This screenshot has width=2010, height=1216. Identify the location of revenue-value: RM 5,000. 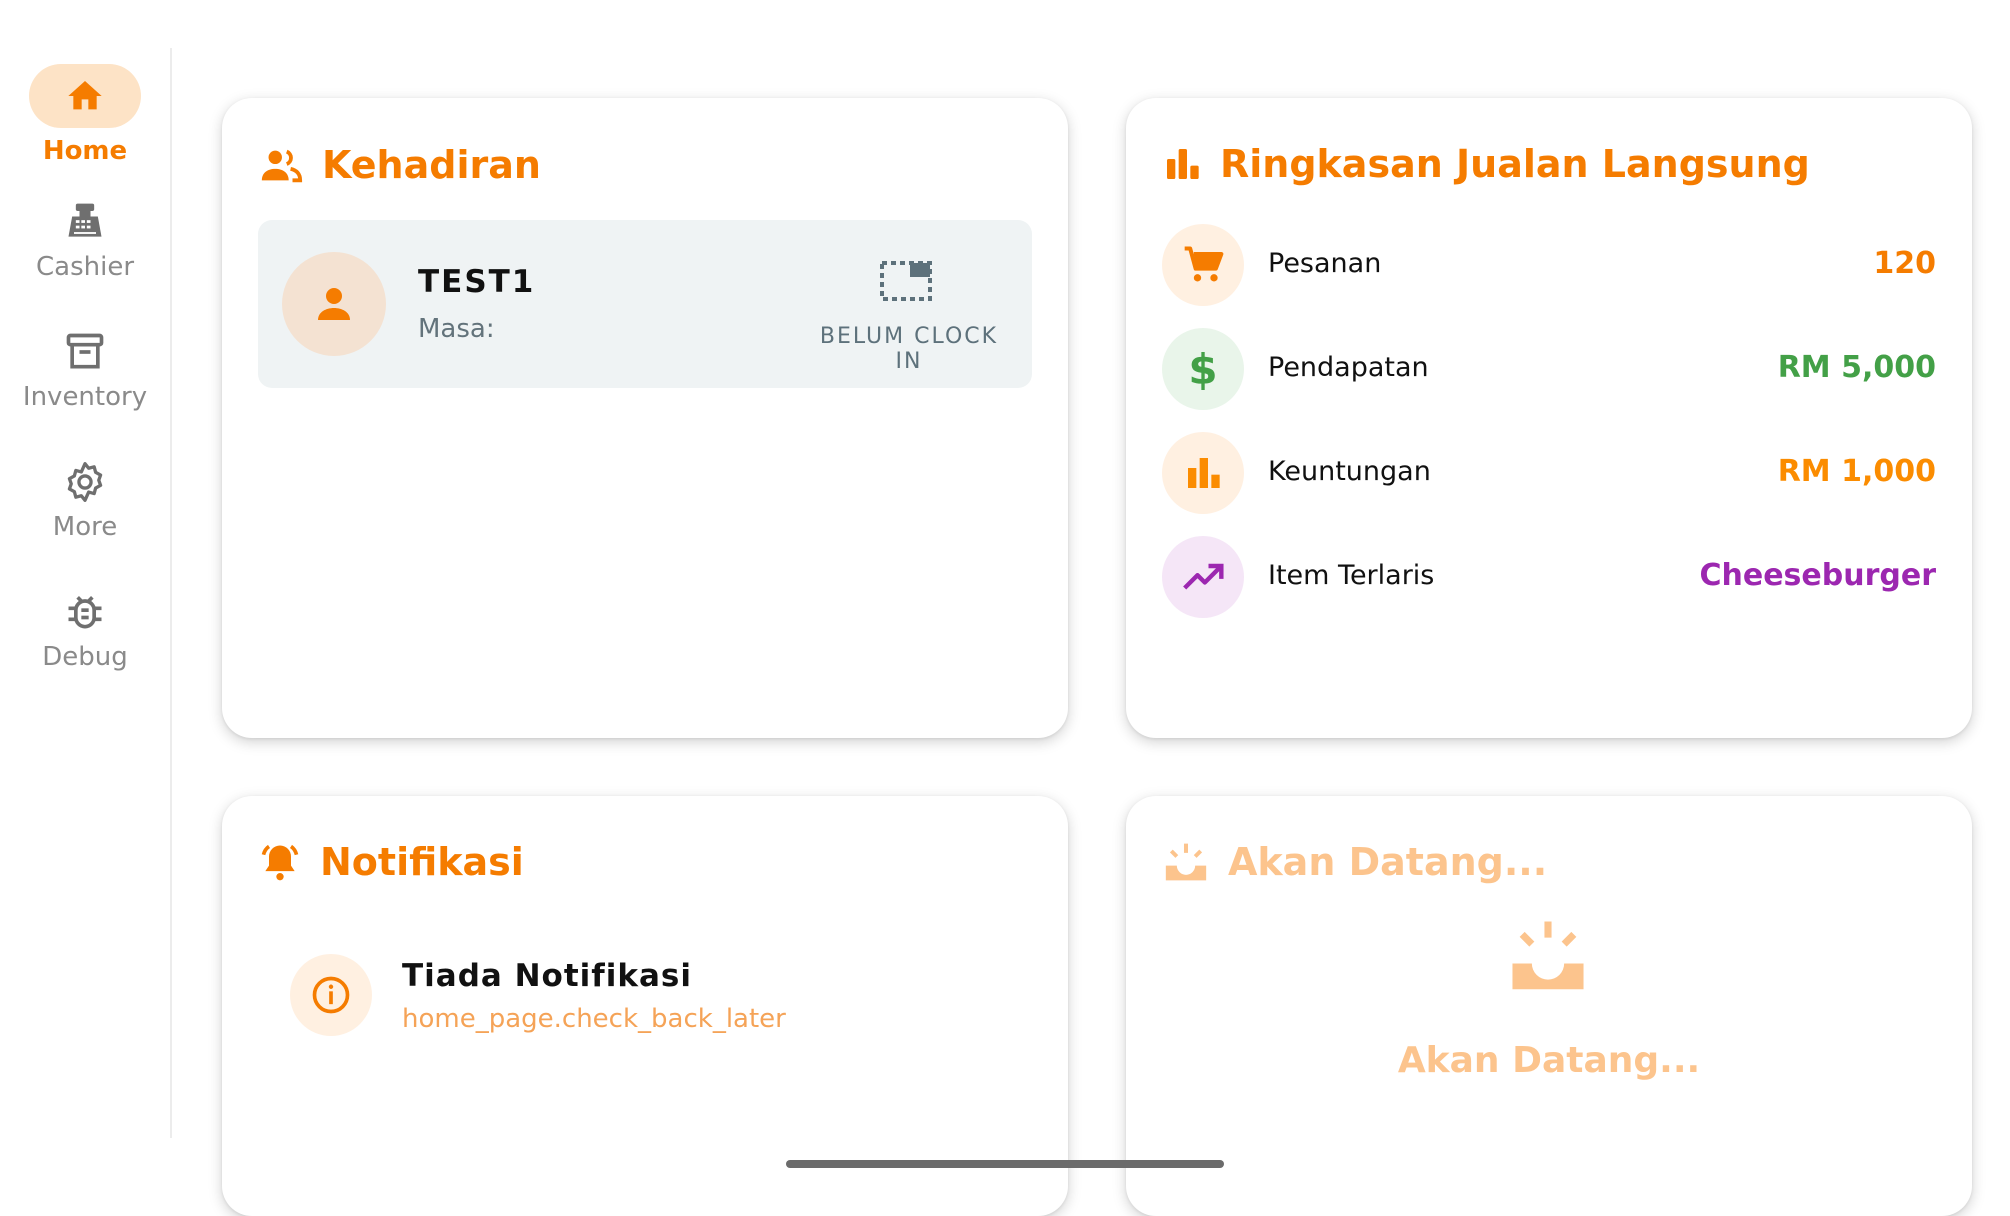
(1856, 367).